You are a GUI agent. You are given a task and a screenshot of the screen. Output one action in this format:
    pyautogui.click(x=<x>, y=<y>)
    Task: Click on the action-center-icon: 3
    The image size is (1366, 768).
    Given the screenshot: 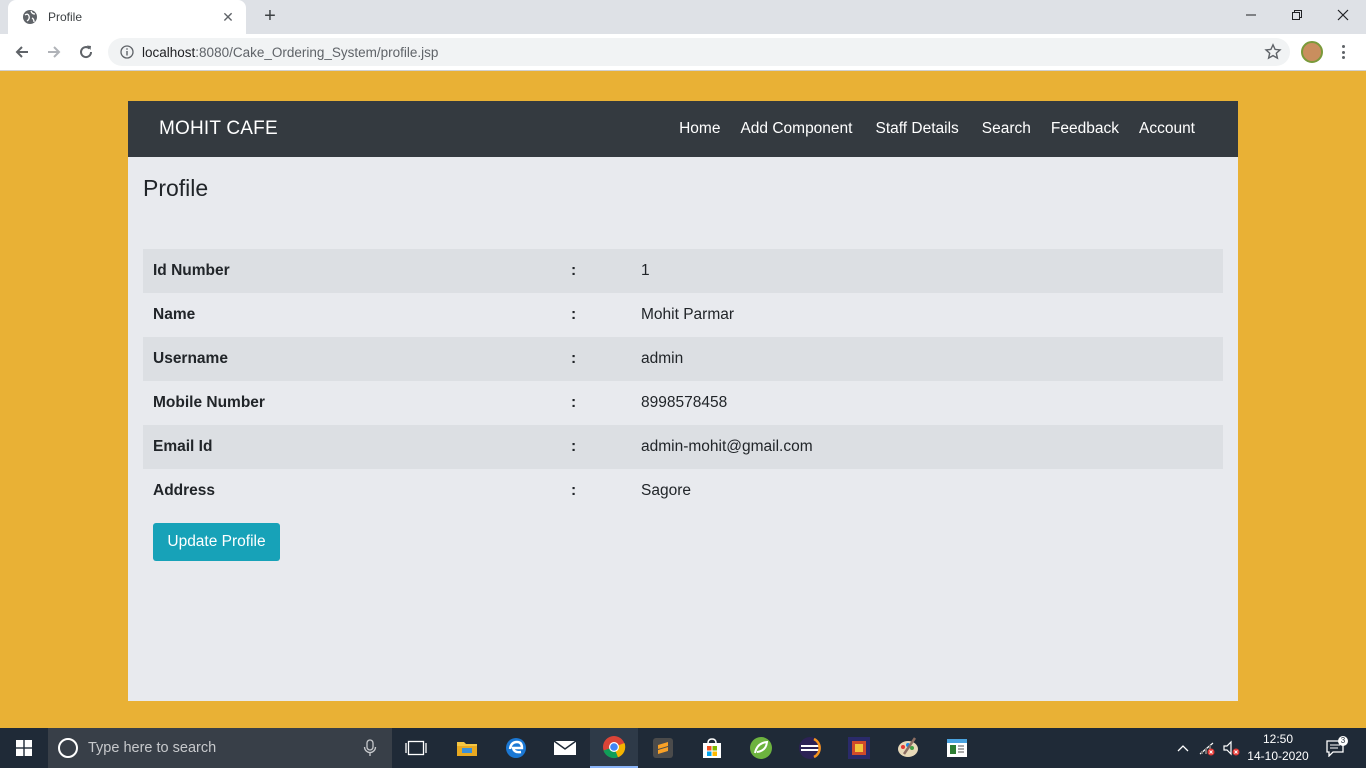 What is the action you would take?
    pyautogui.click(x=1335, y=748)
    